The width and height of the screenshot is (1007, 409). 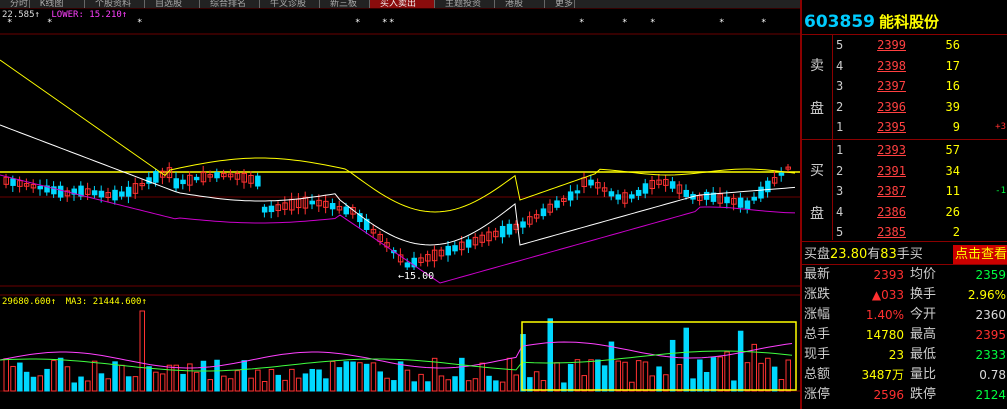 What do you see at coordinates (520, 4) in the screenshot?
I see `tab-9: 港股` at bounding box center [520, 4].